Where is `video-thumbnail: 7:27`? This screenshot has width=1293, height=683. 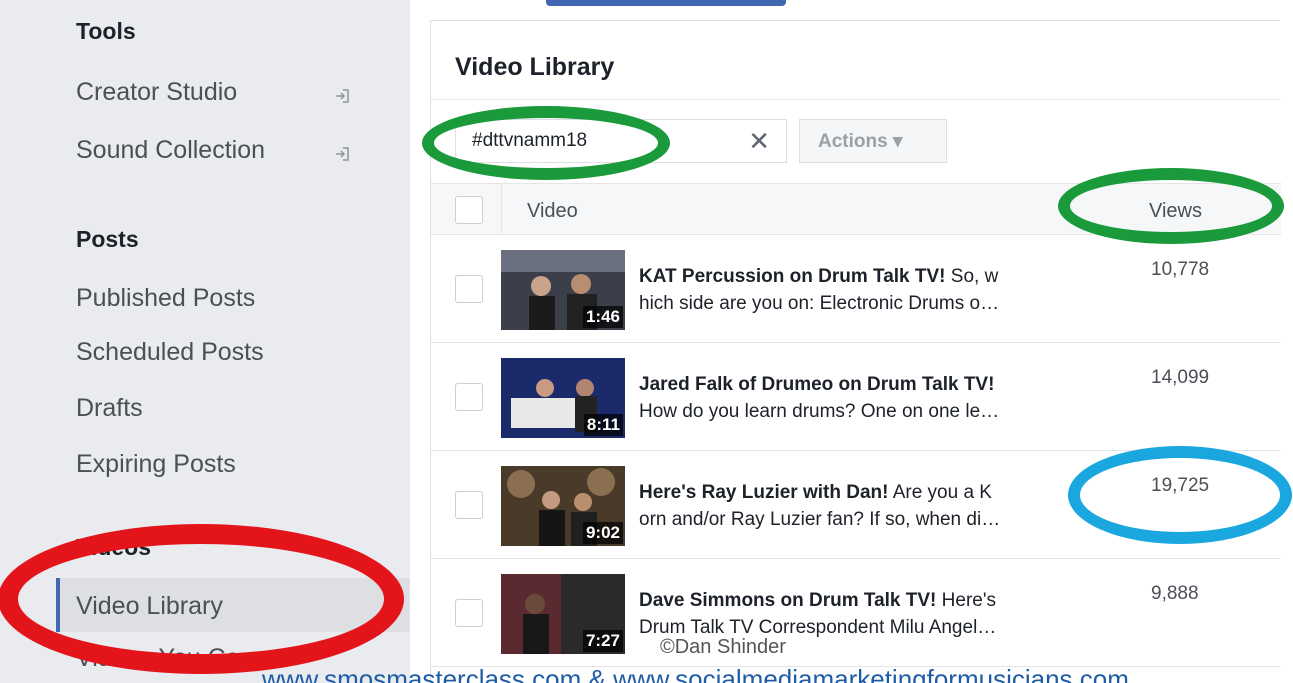 video-thumbnail: 7:27 is located at coordinates (563, 614).